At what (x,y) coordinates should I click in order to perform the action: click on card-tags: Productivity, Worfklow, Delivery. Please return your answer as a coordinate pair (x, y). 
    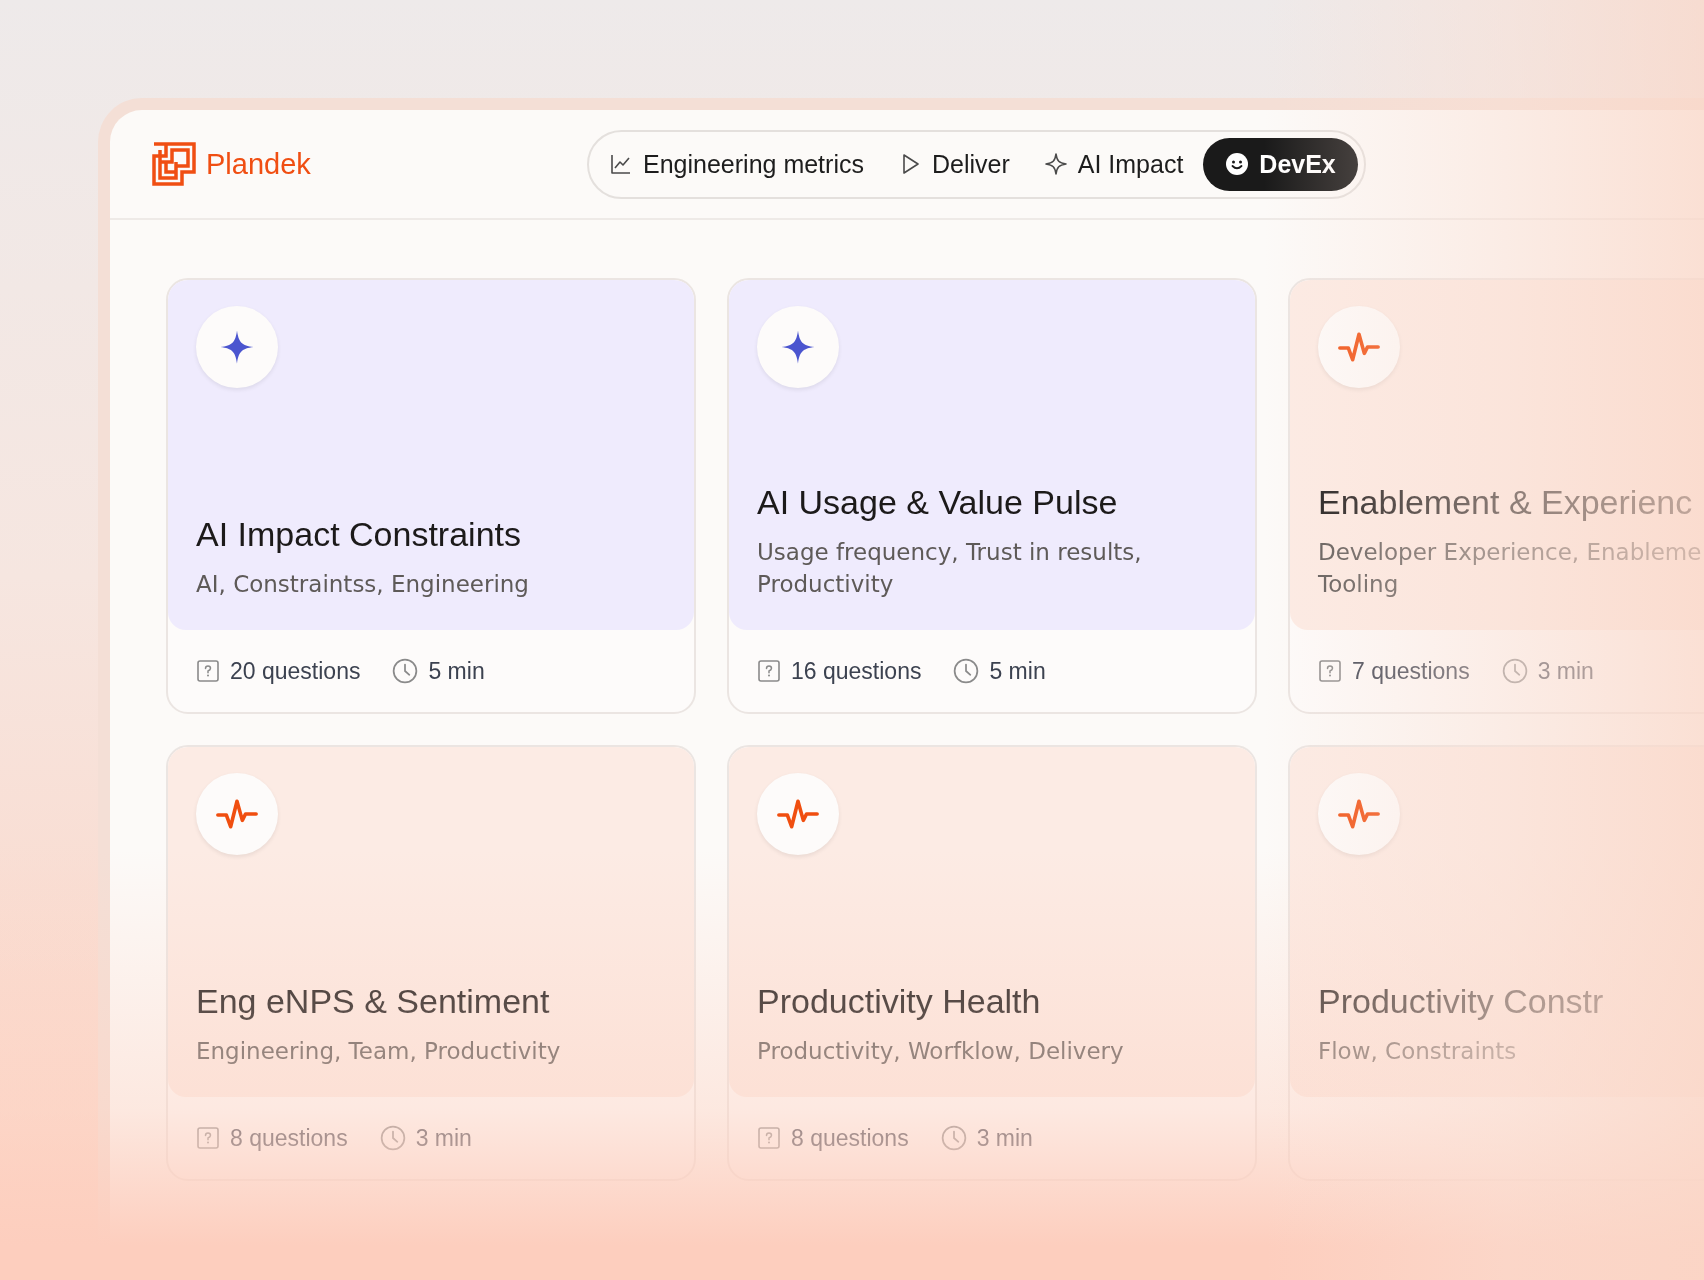
    Looking at the image, I should click on (992, 1051).